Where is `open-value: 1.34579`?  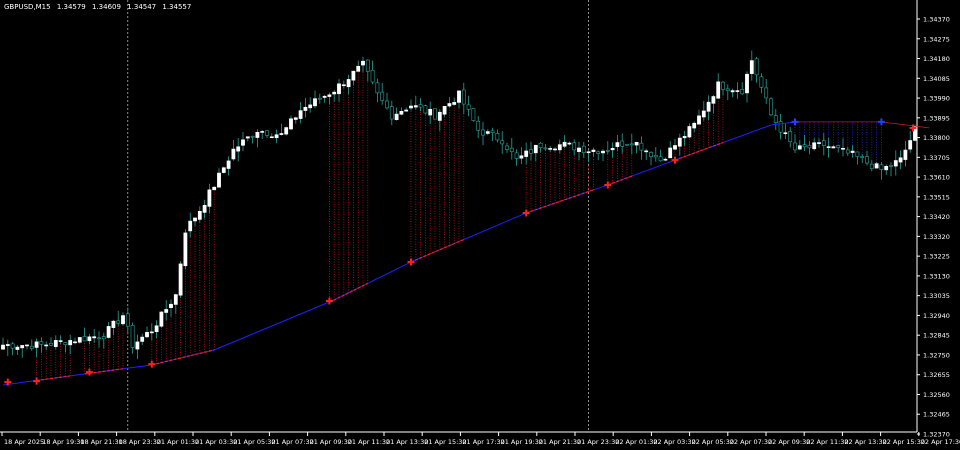 open-value: 1.34579 is located at coordinates (71, 7).